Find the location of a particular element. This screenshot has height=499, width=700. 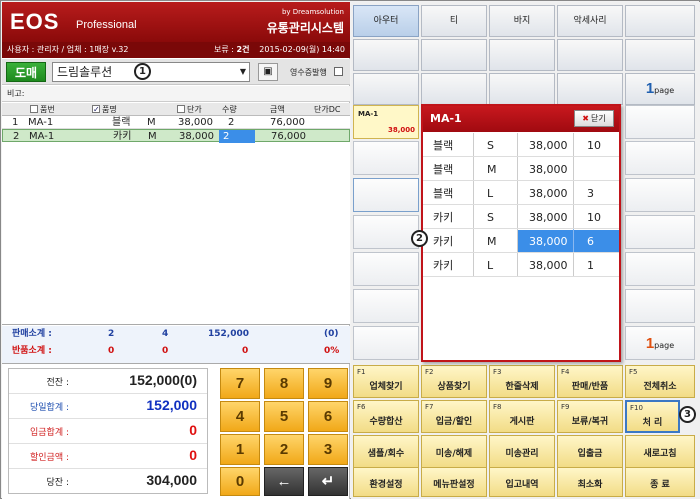

fn-label: 미송/해제 is located at coordinates (454, 454).